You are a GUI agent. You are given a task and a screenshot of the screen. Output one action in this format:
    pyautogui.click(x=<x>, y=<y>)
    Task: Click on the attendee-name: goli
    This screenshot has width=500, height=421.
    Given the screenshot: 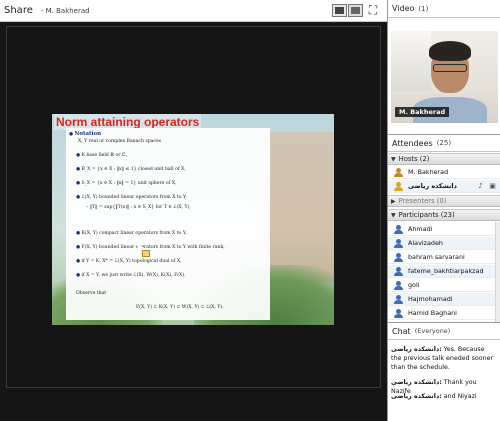 What is the action you would take?
    pyautogui.click(x=414, y=285)
    